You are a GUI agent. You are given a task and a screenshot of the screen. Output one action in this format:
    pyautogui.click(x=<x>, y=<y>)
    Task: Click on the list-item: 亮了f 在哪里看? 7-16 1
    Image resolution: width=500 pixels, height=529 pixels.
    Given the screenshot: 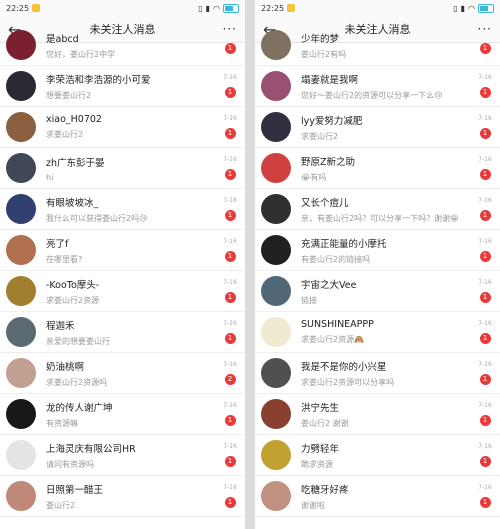 What is the action you would take?
    pyautogui.click(x=122, y=250)
    